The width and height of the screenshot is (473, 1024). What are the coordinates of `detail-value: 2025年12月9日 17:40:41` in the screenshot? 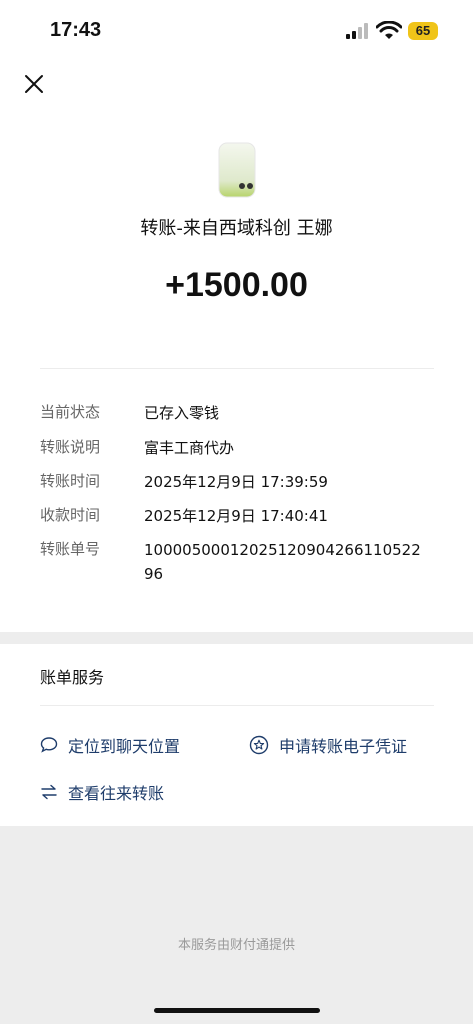 It's located at (236, 516).